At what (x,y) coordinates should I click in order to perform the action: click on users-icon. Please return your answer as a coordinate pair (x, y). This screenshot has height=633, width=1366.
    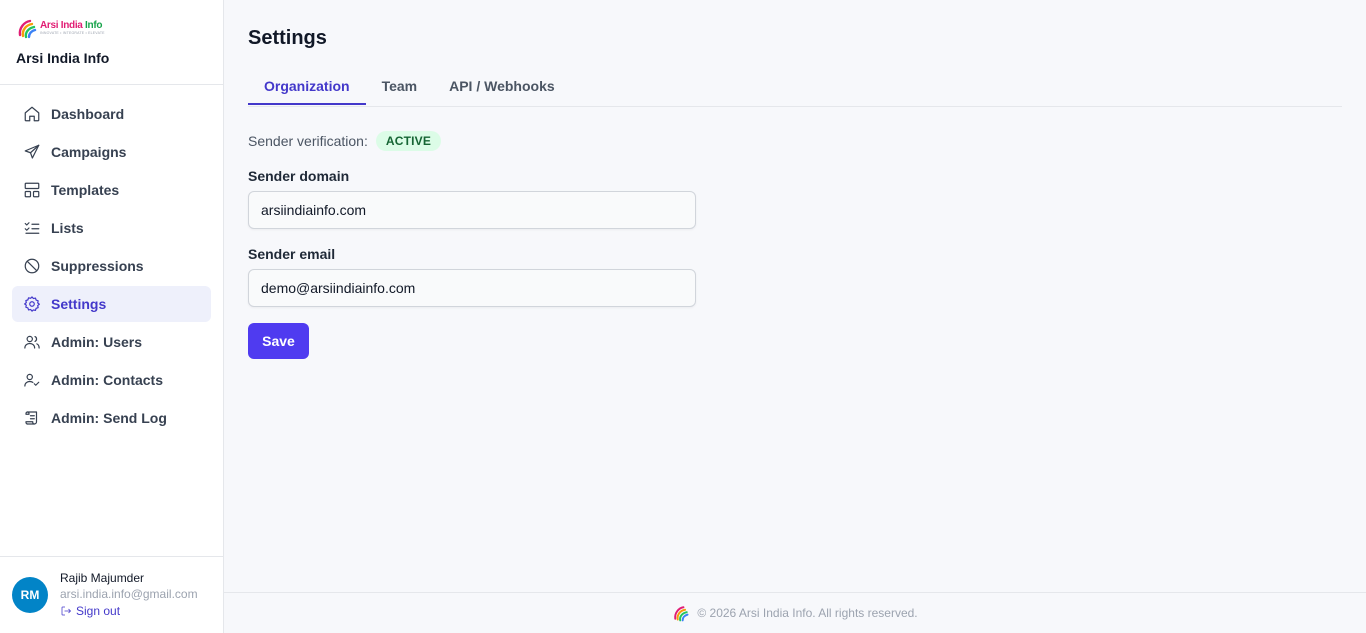
    Looking at the image, I should click on (32, 342).